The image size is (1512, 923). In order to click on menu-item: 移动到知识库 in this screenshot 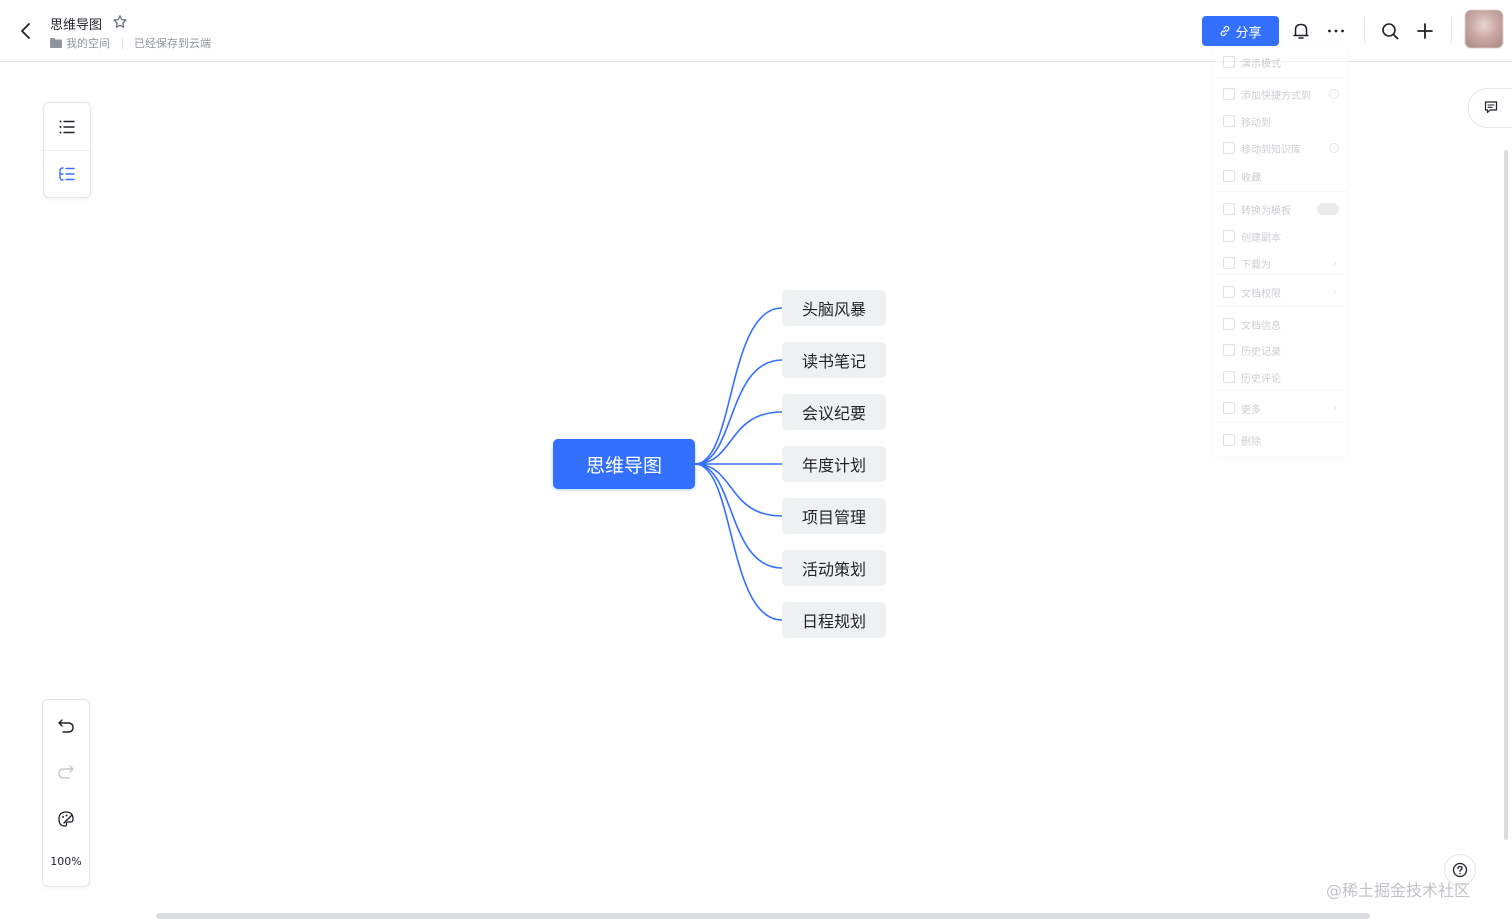, I will do `click(1280, 148)`.